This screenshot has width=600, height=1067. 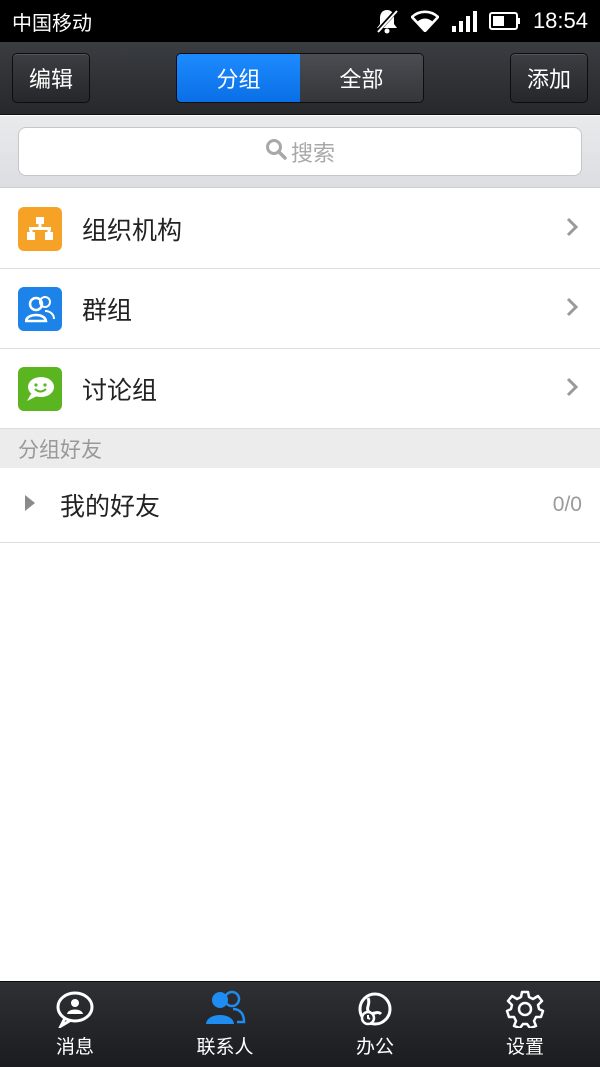 What do you see at coordinates (40, 388) in the screenshot?
I see `chat-bubble-icon` at bounding box center [40, 388].